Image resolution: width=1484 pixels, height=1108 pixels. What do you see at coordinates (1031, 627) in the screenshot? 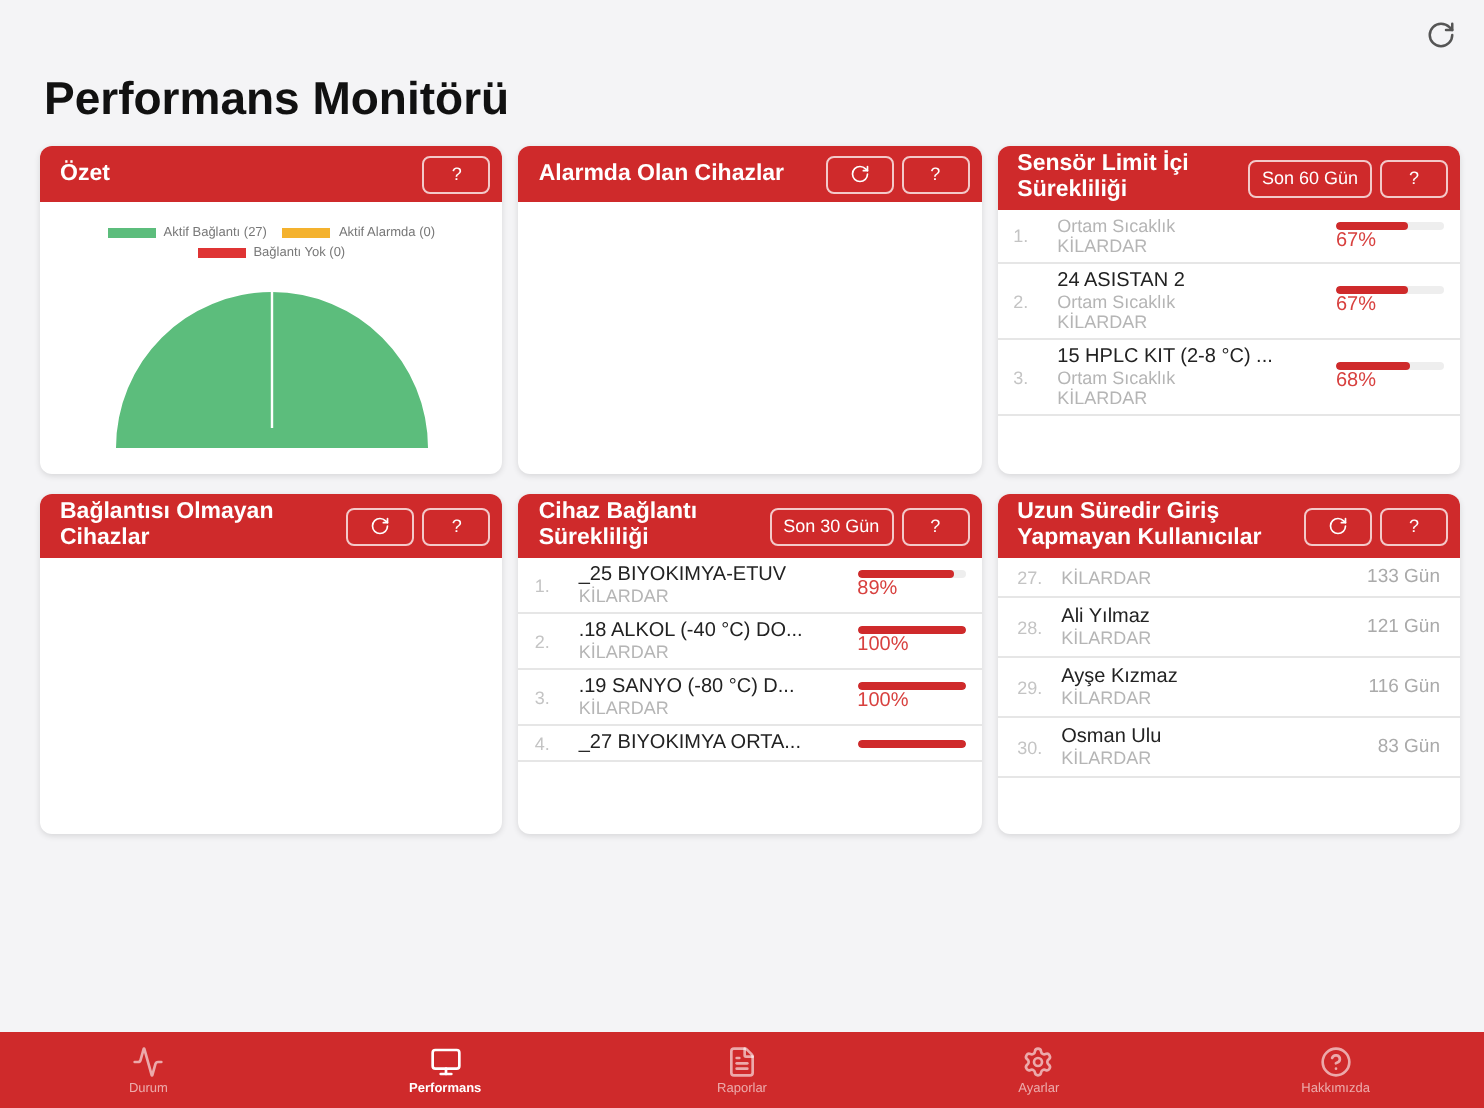
I see `row-number: 28.` at bounding box center [1031, 627].